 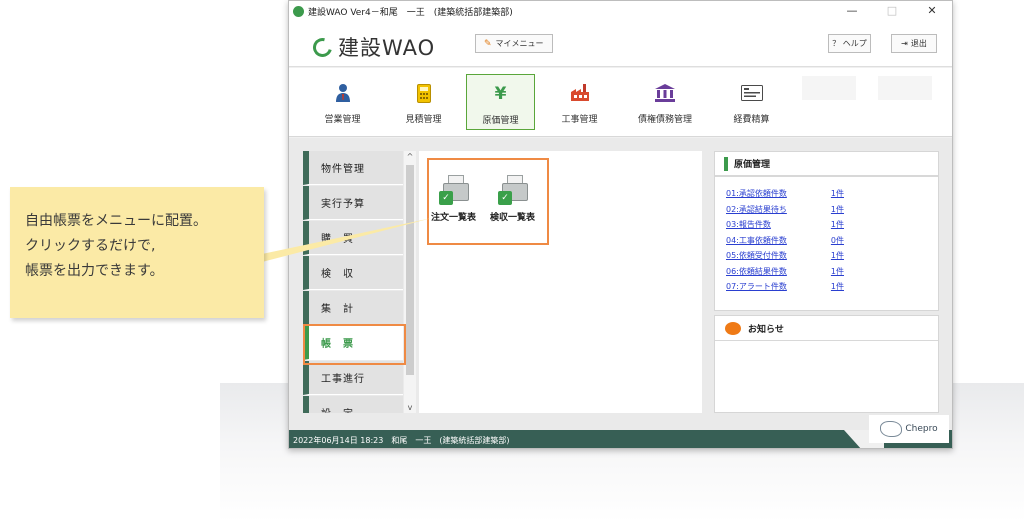 What do you see at coordinates (116, 221) in the screenshot?
I see `callout-line: 自由帳票をメニューに配置。` at bounding box center [116, 221].